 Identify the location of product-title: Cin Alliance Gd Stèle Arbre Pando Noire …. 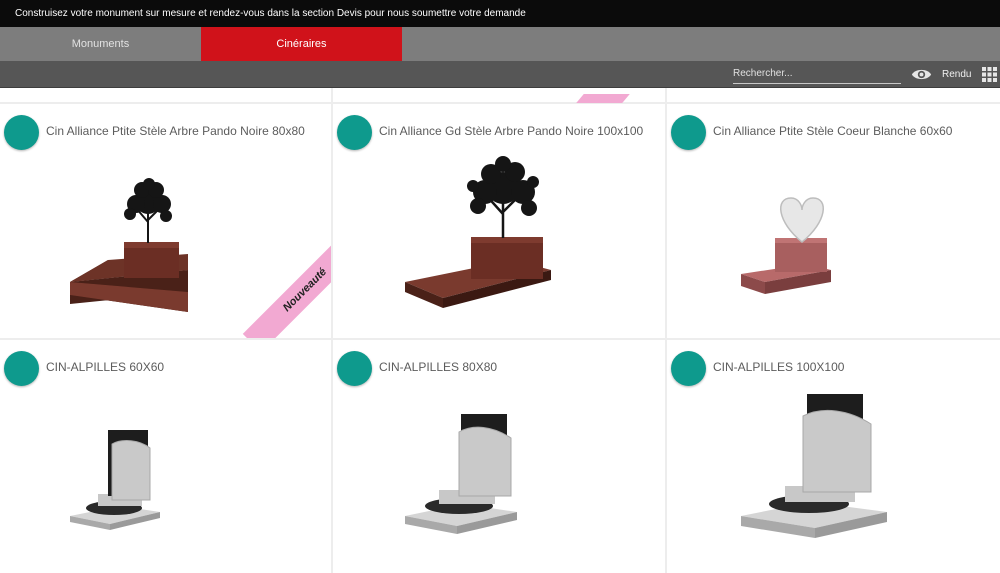
(511, 131).